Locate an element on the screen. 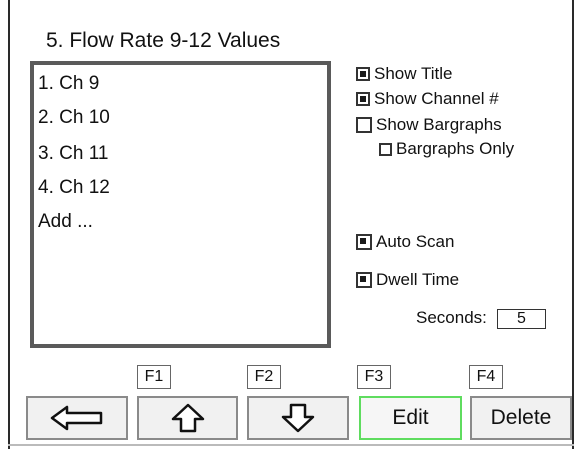 This screenshot has width=583, height=449. list-item: 2. Ch 10 is located at coordinates (74, 118).